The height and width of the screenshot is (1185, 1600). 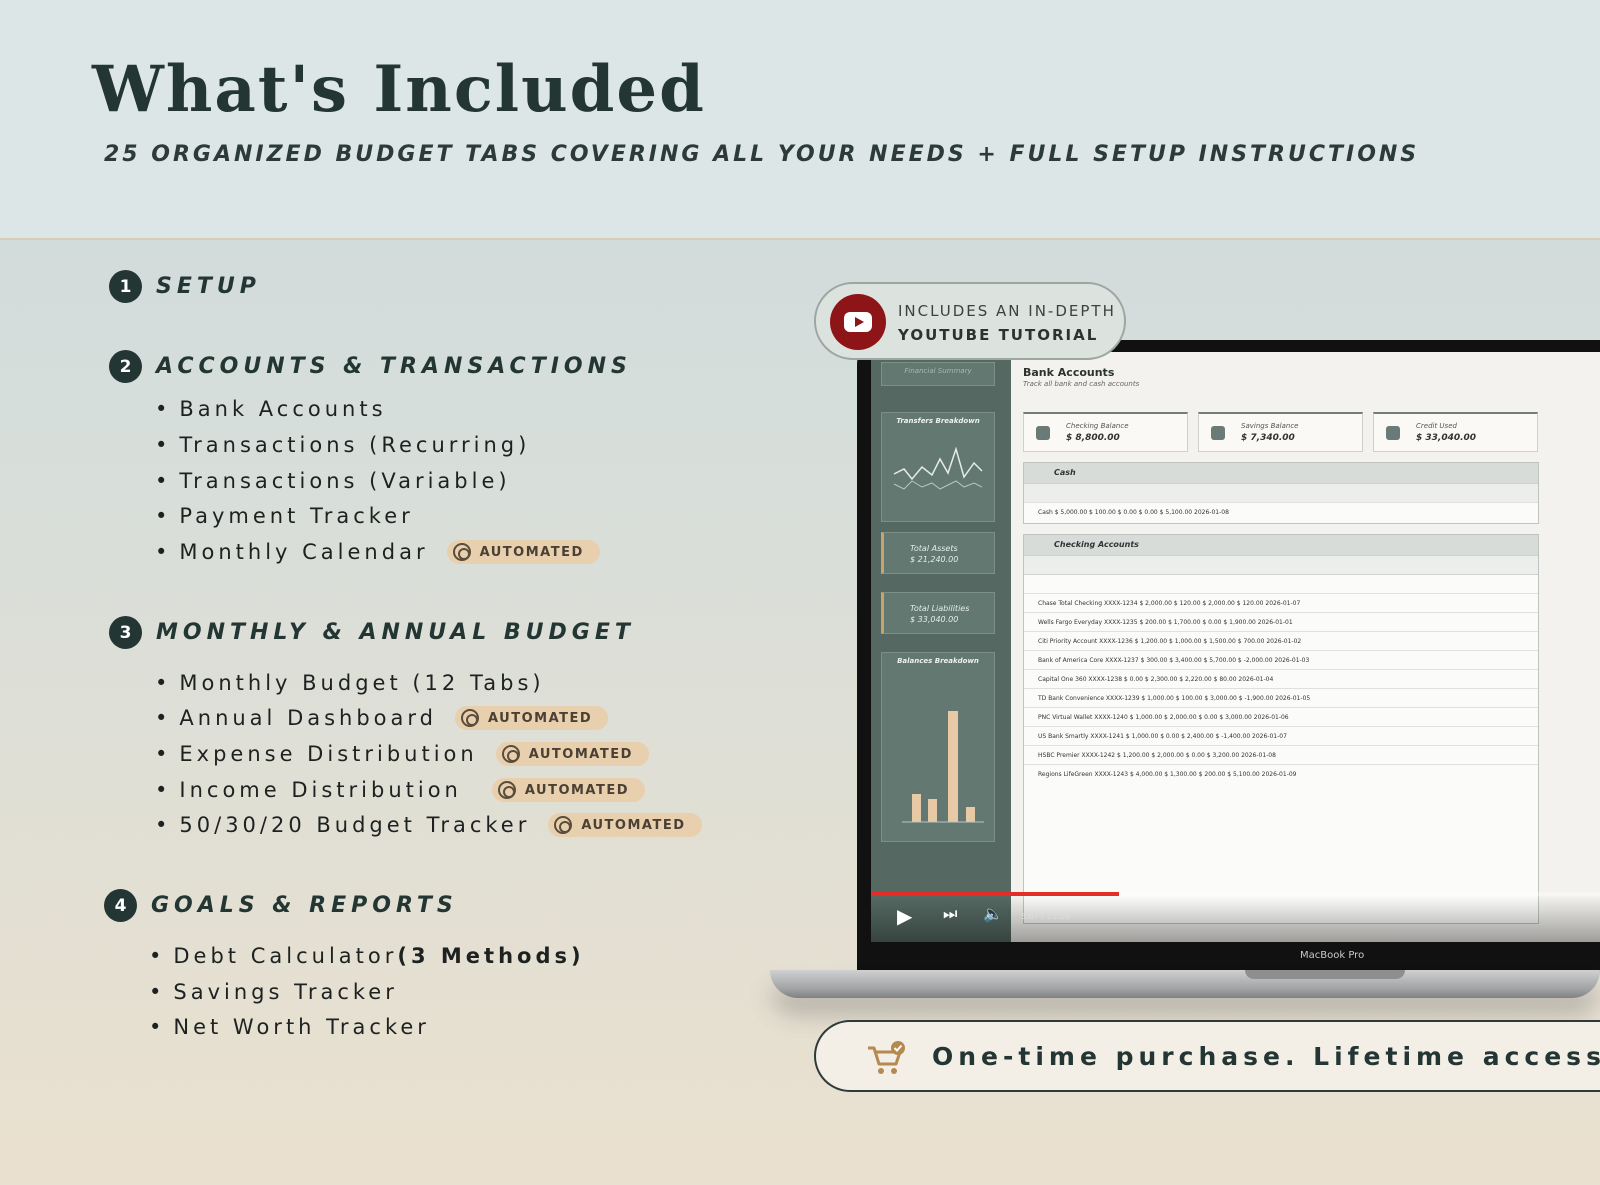 What do you see at coordinates (1455, 432) in the screenshot?
I see `kpi-credit: Credit Used $ 33,040.00` at bounding box center [1455, 432].